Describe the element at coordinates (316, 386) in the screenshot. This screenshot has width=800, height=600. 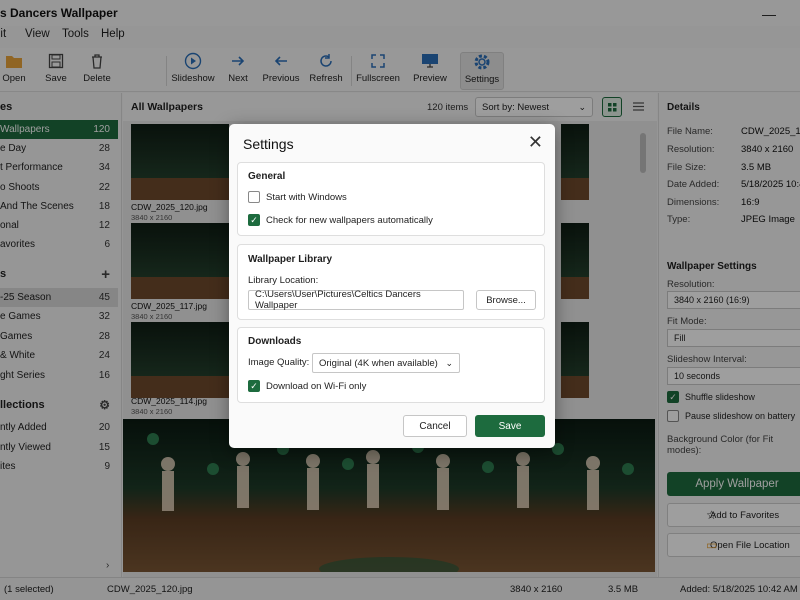
I see `wifi-only-label: Download on Wi-Fi only` at that location.